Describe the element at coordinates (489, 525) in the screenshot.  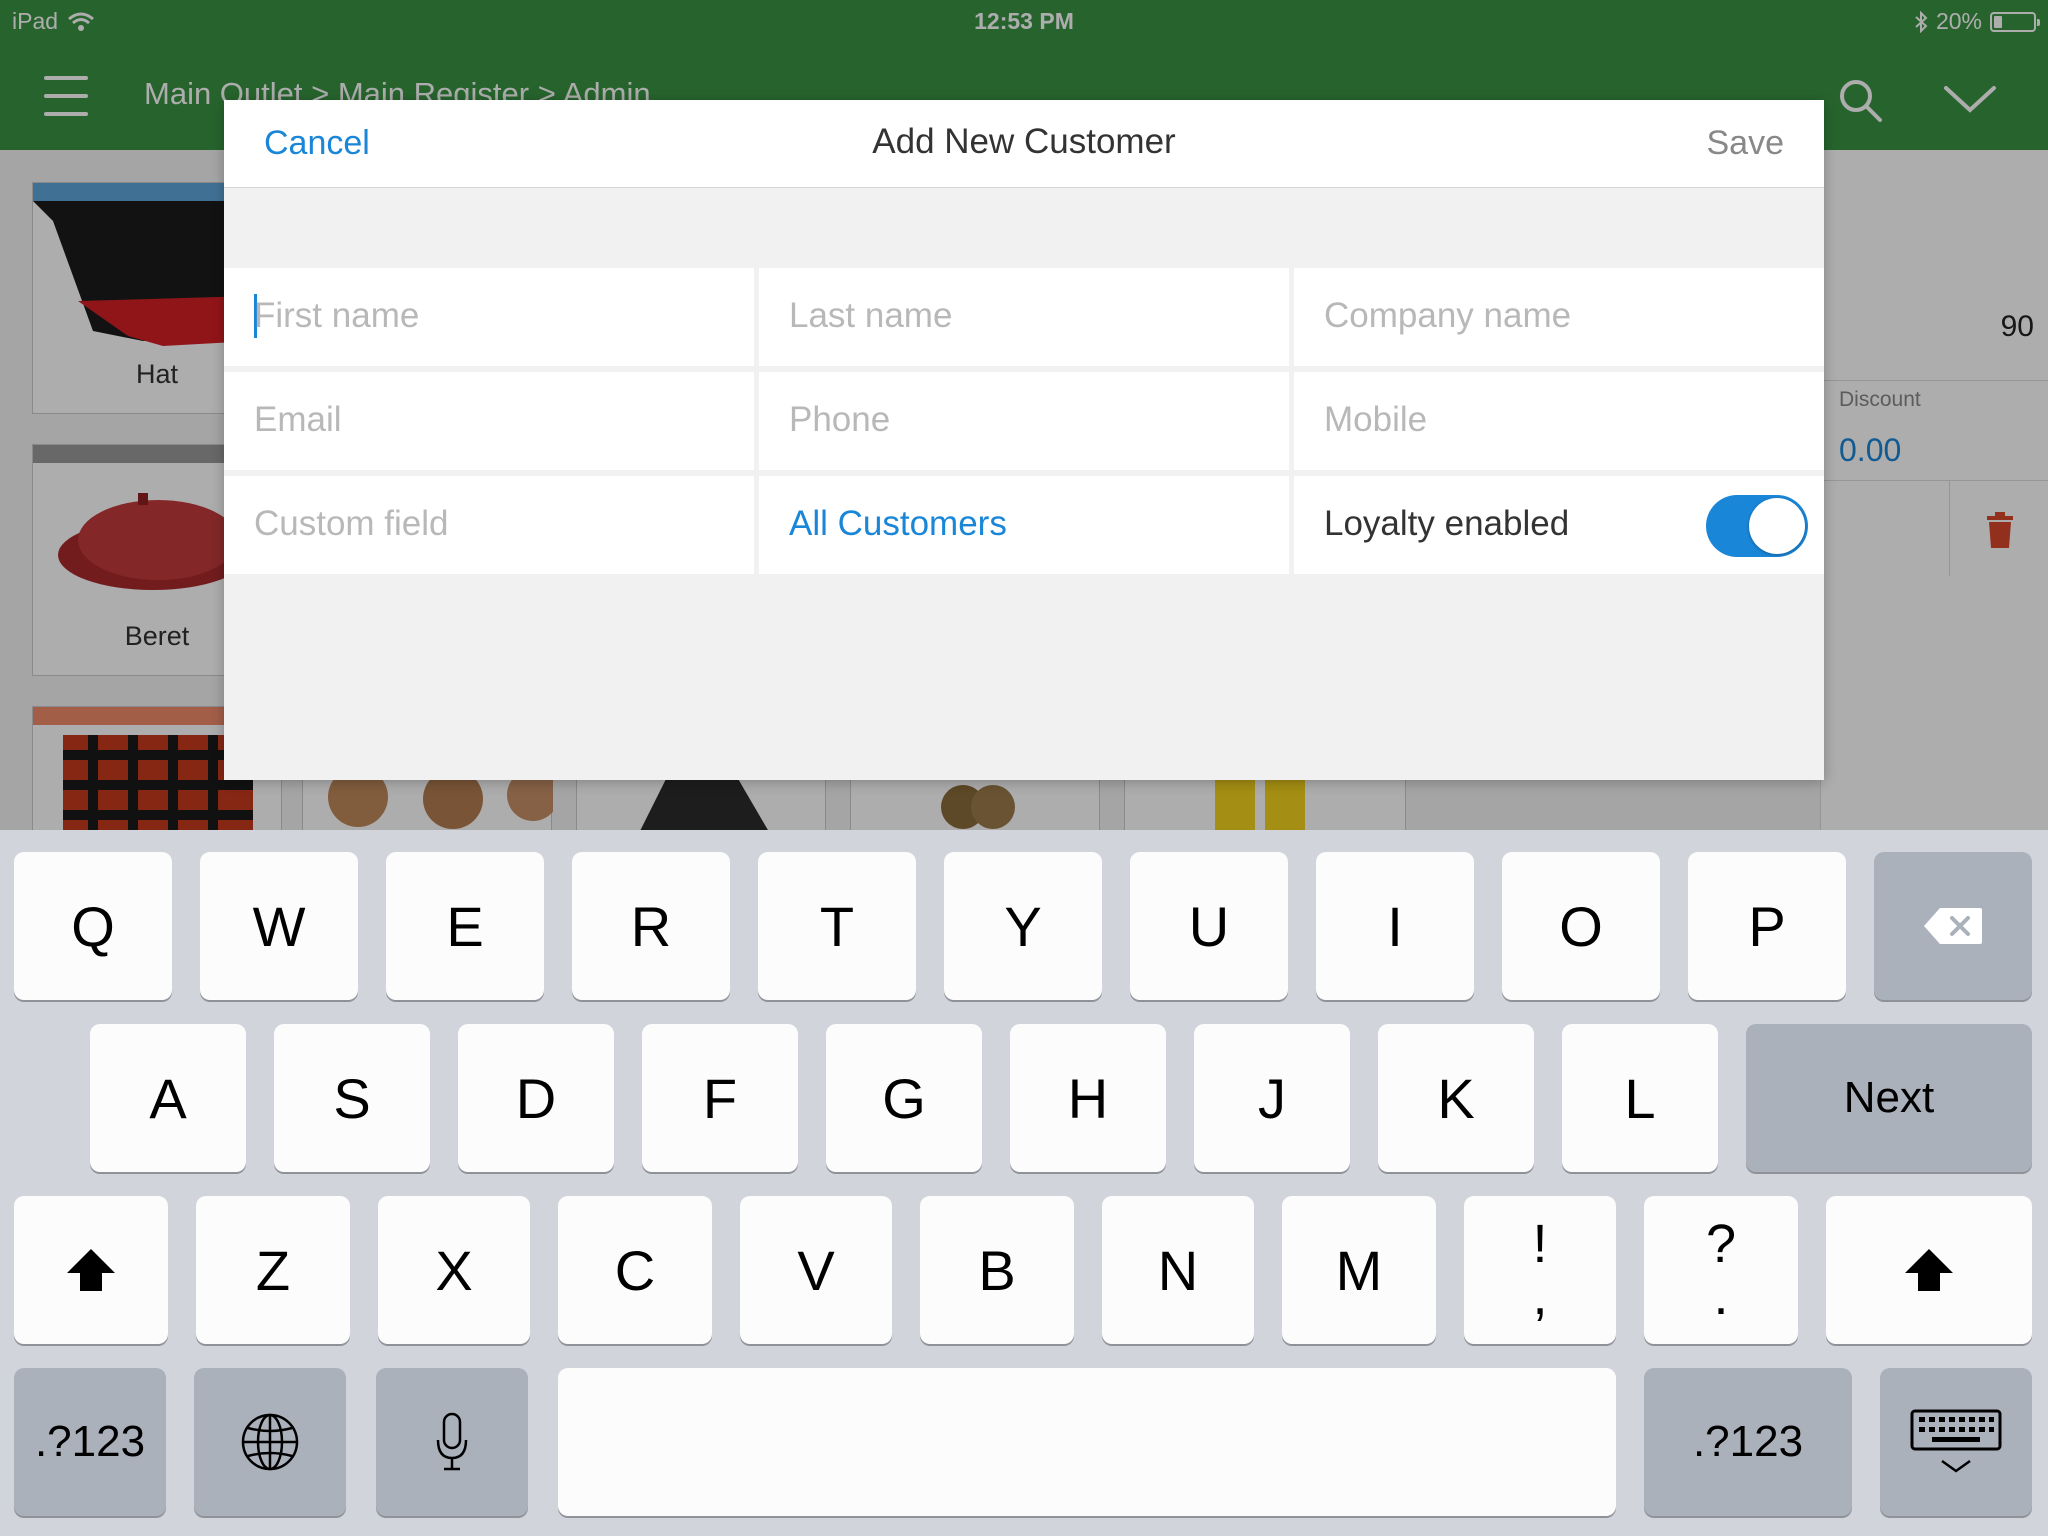
I see `custom-field: Custom field` at that location.